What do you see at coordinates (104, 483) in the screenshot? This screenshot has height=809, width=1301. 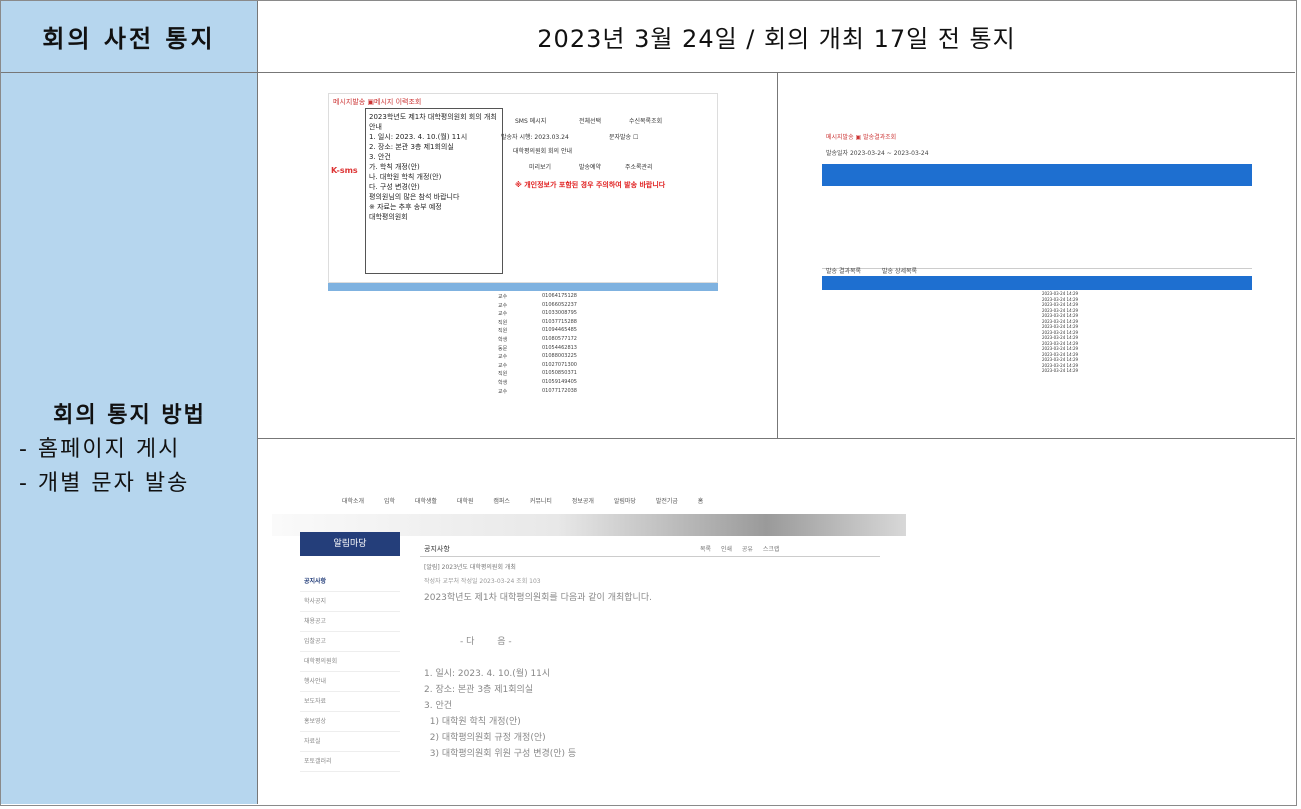 I see `side-item-sms: - 개별 문자 발송` at bounding box center [104, 483].